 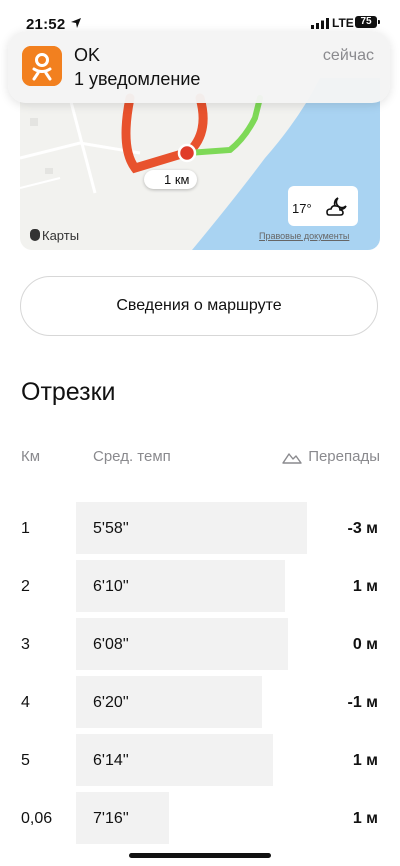 What do you see at coordinates (111, 818) in the screenshot?
I see `segment-pace: 7'16''` at bounding box center [111, 818].